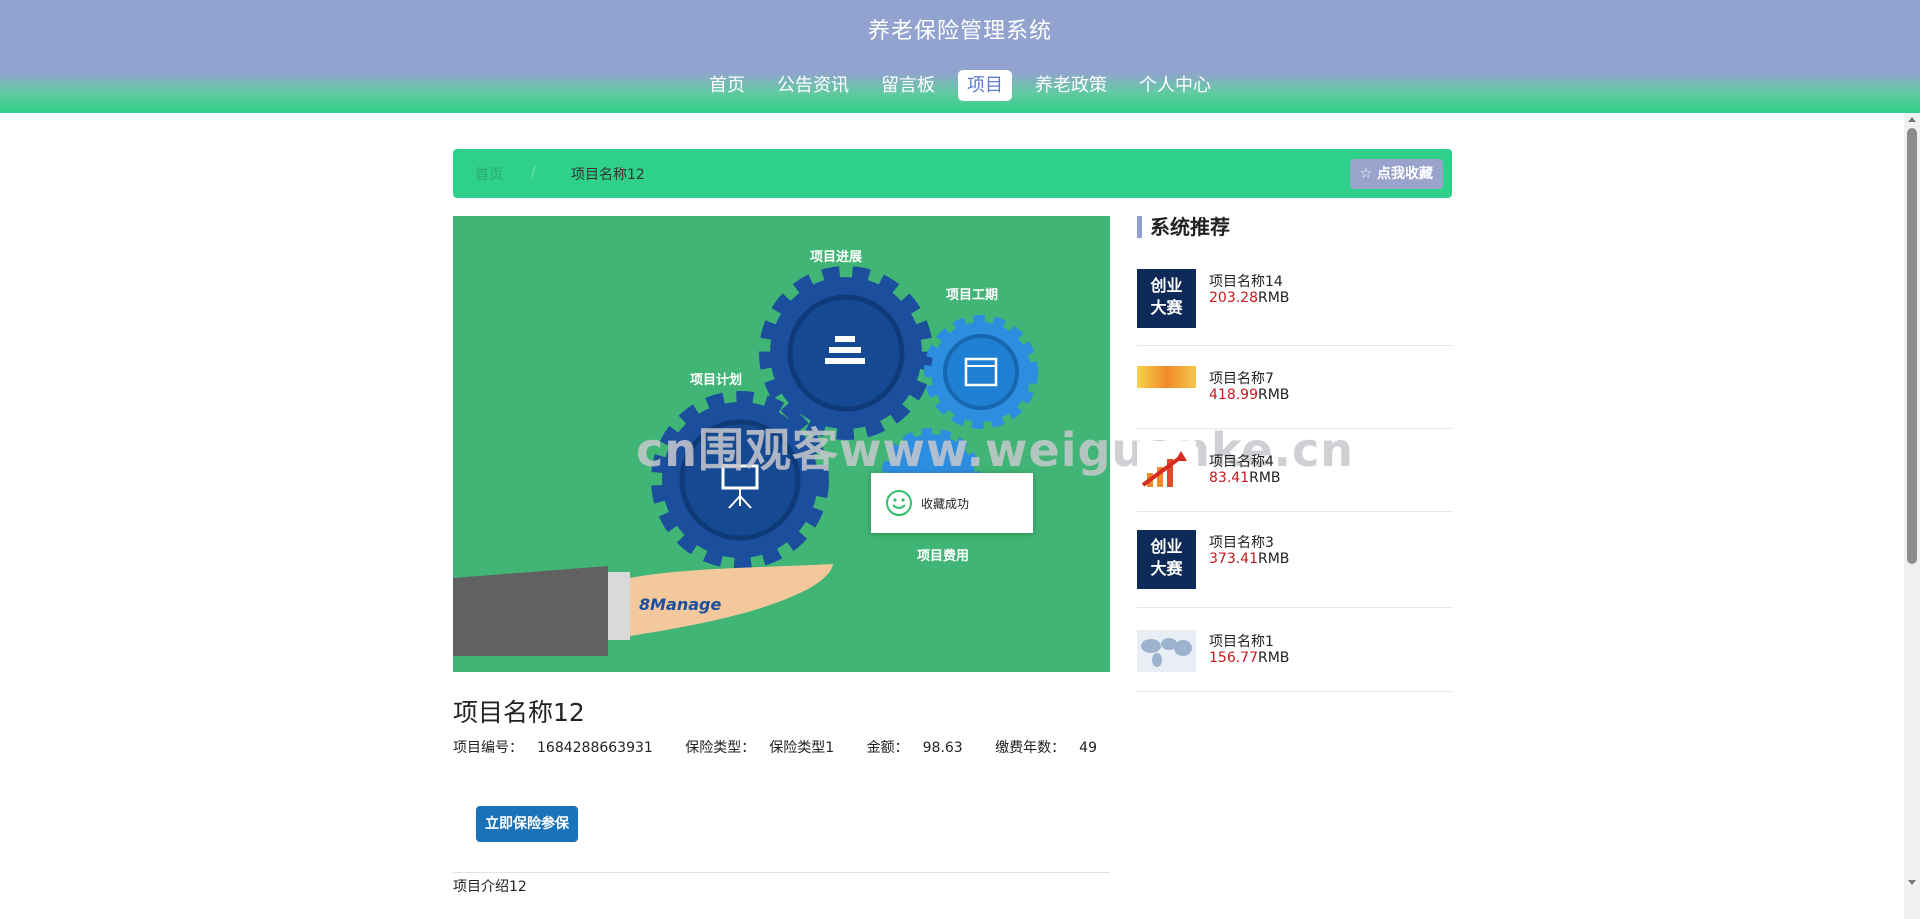 Image resolution: width=1920 pixels, height=919 pixels. I want to click on meta-value: 49, so click(1088, 748).